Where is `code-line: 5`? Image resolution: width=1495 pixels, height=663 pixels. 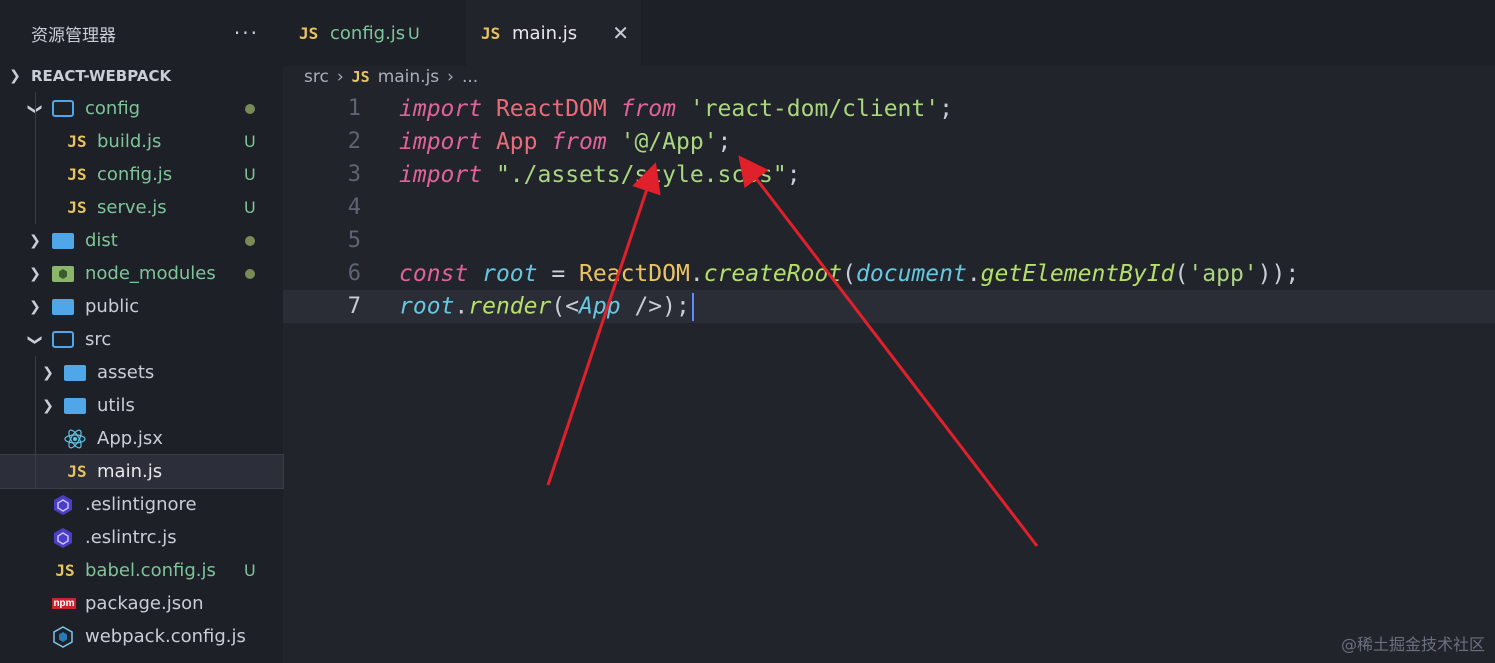
code-line: 5 is located at coordinates (889, 240).